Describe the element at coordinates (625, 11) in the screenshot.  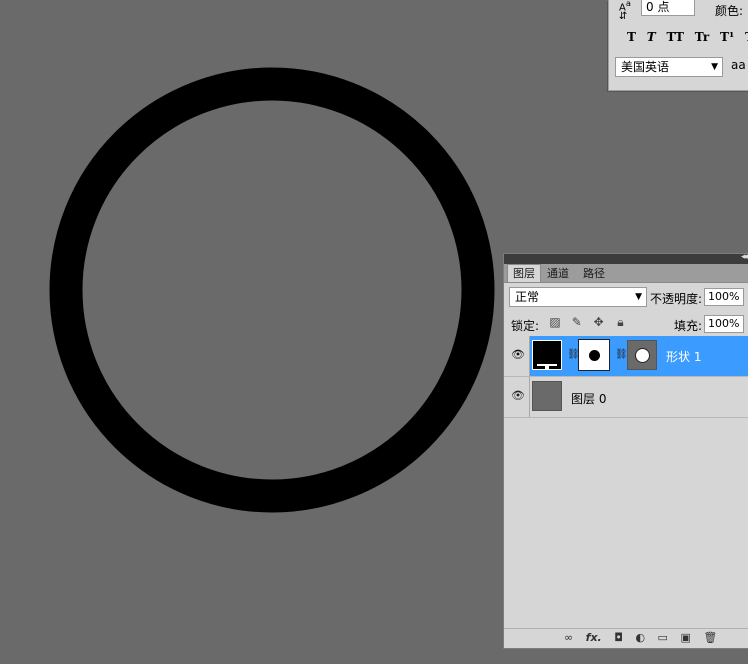
I see `kerning-icon: Aa ⇵` at that location.